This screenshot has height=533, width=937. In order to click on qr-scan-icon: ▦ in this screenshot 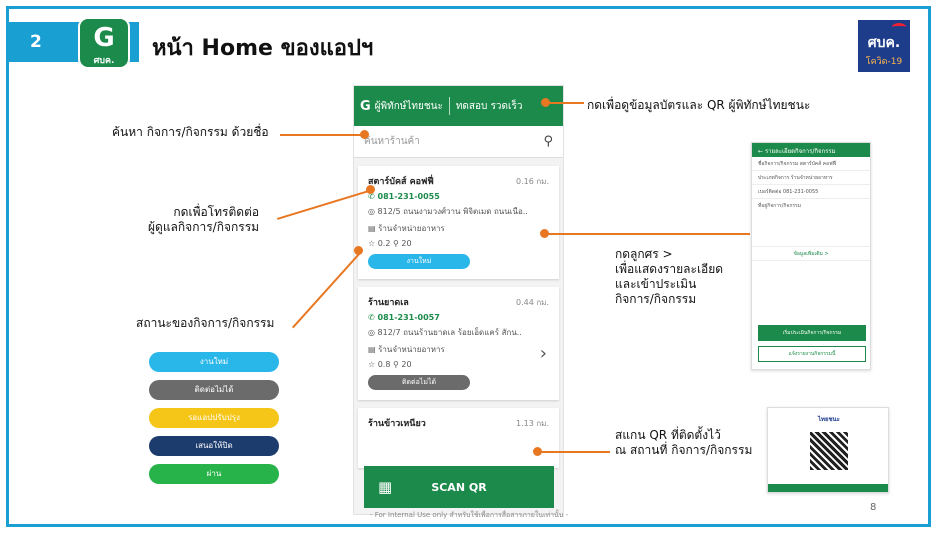, I will do `click(385, 487)`.